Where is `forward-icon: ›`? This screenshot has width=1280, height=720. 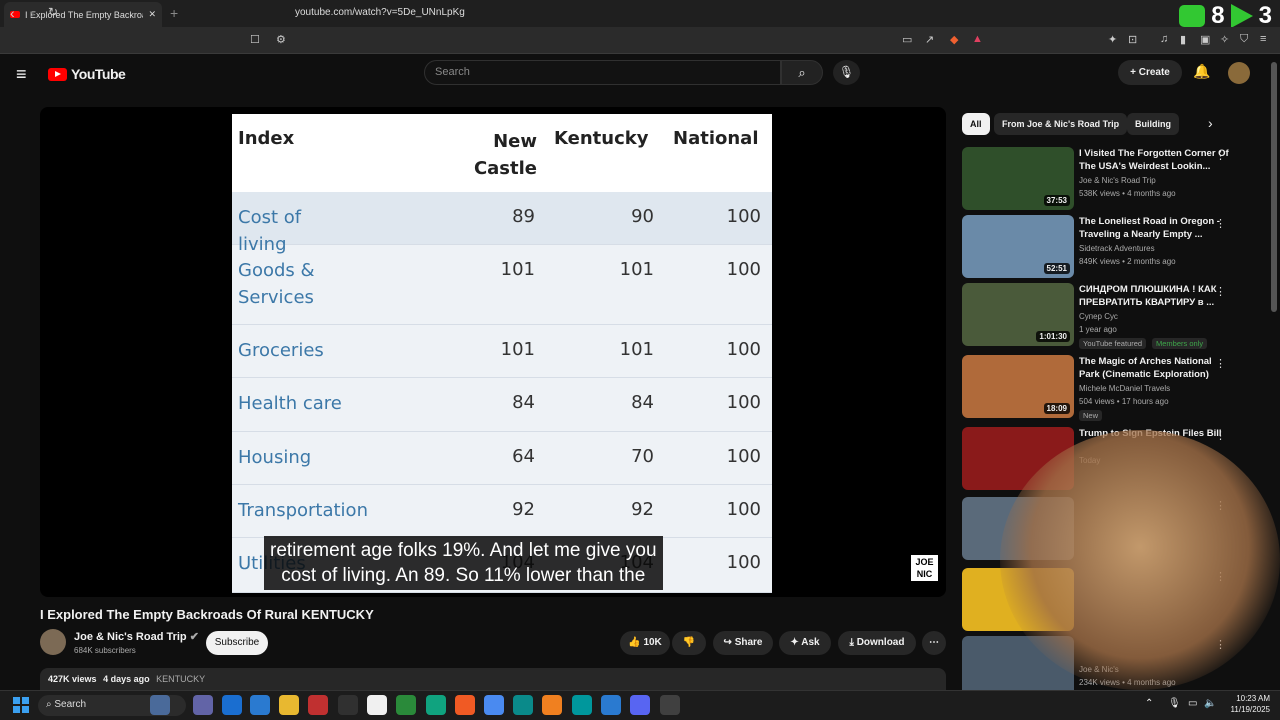 forward-icon: › is located at coordinates (32, 13).